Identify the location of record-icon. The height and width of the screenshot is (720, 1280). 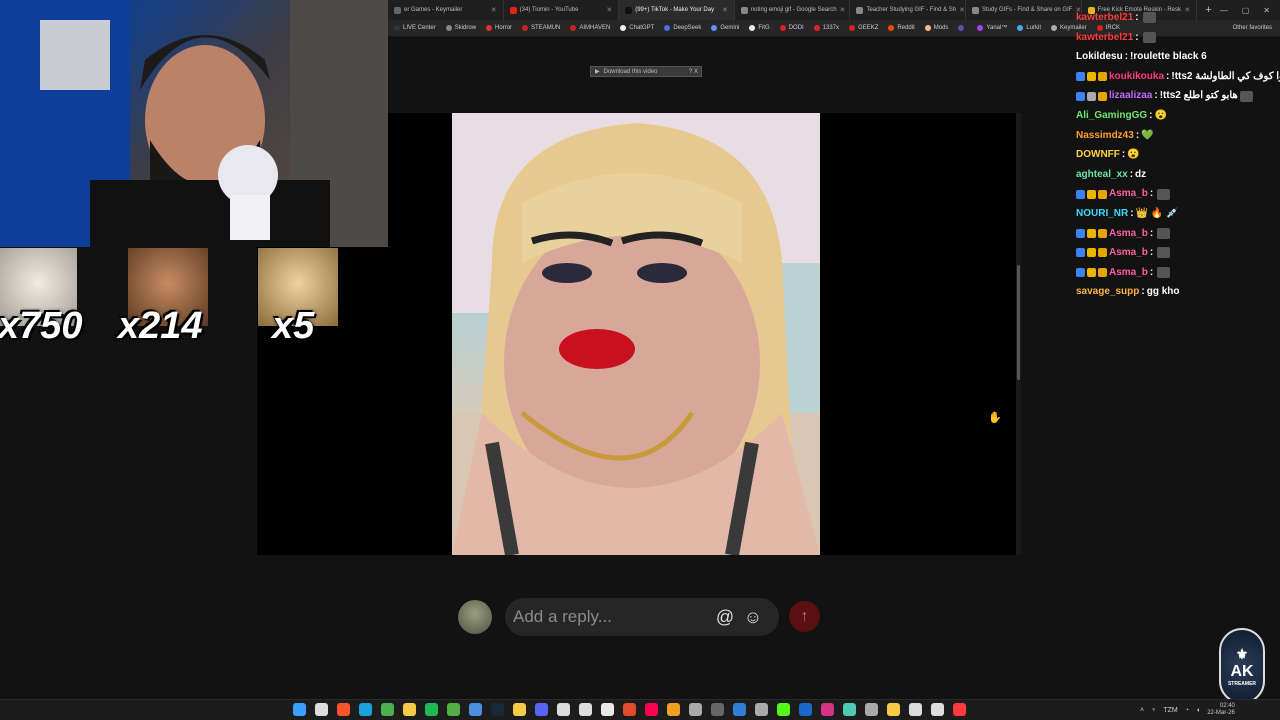
(959, 709).